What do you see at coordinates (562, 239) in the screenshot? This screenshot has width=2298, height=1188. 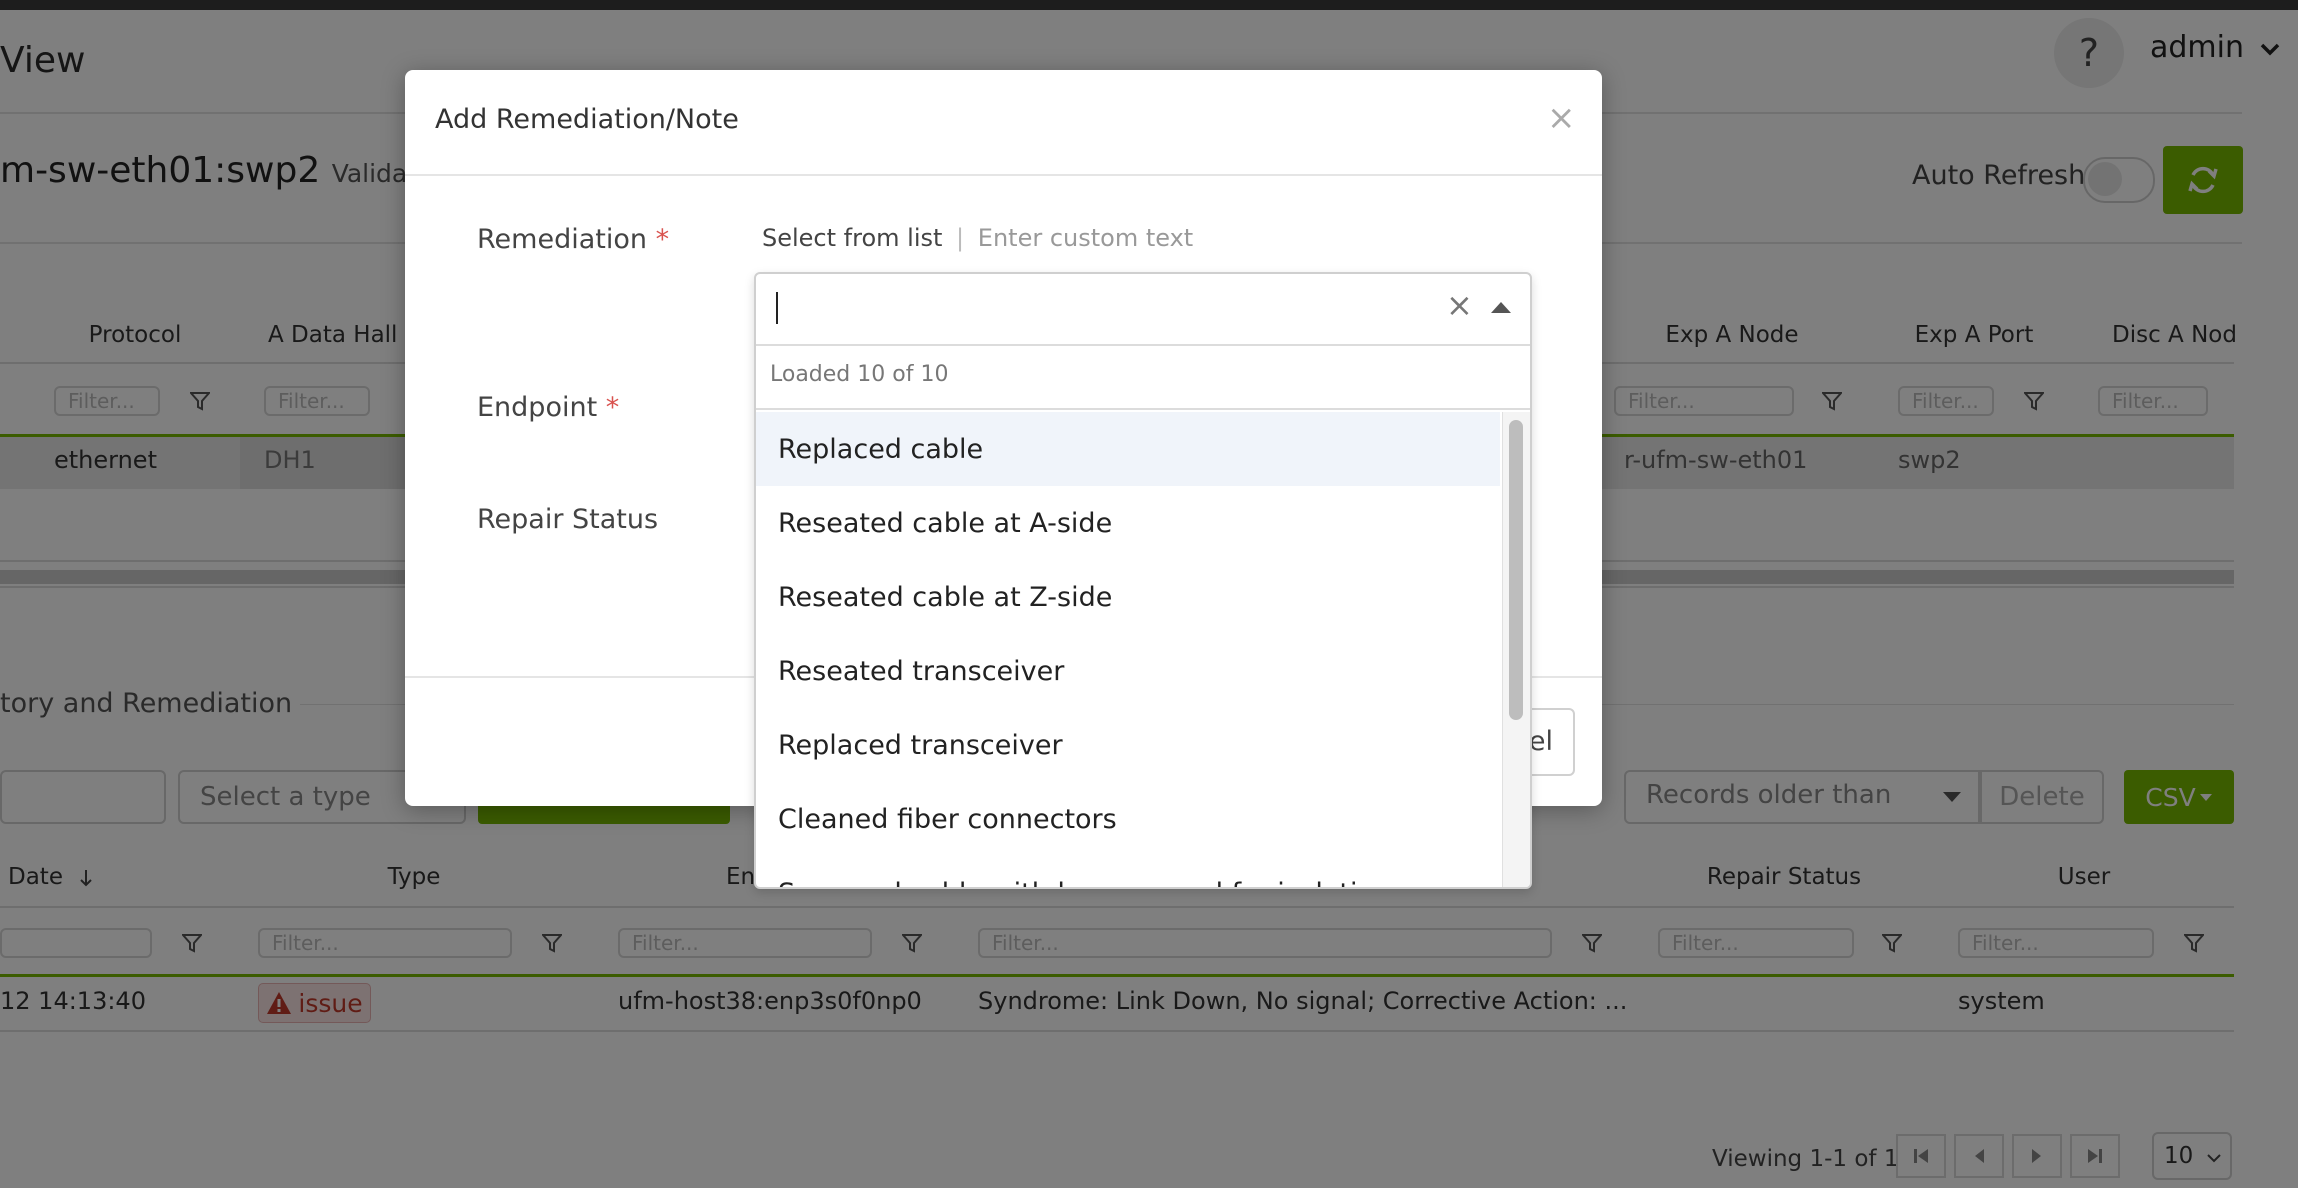 I see `remediation-label-text: Remediation` at bounding box center [562, 239].